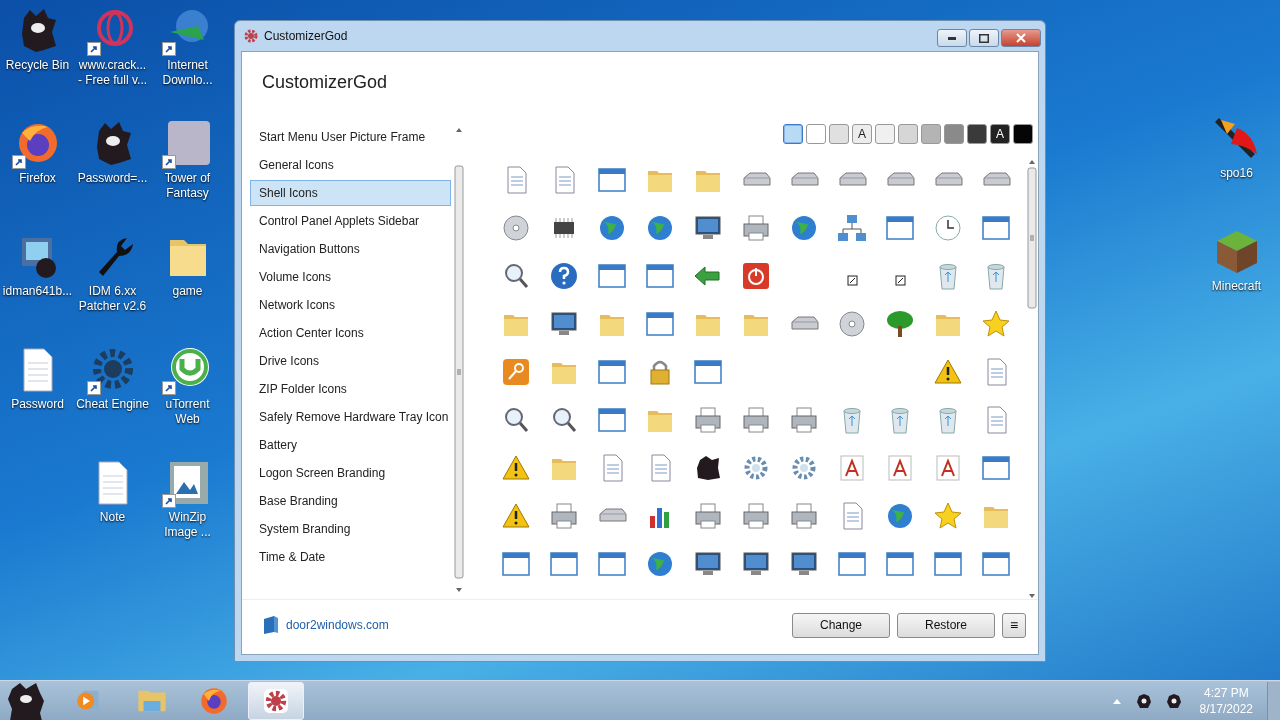  Describe the element at coordinates (900, 324) in the screenshot. I see `tree-icon` at that location.